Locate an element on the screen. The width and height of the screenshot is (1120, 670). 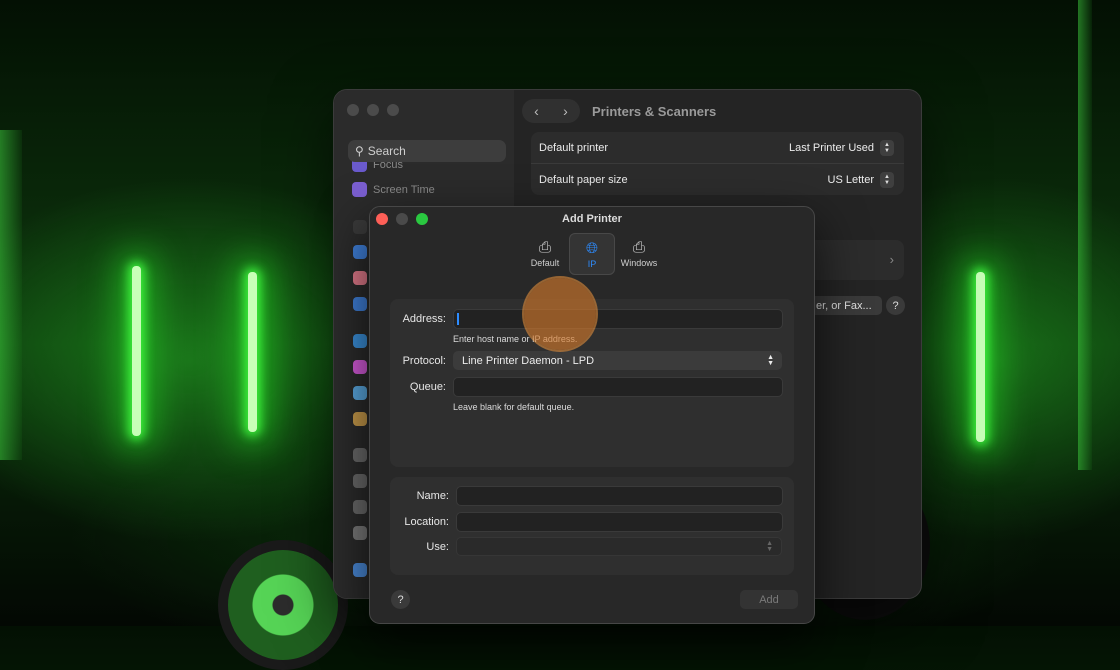
tab-label: Windows is located at coordinates (639, 262).